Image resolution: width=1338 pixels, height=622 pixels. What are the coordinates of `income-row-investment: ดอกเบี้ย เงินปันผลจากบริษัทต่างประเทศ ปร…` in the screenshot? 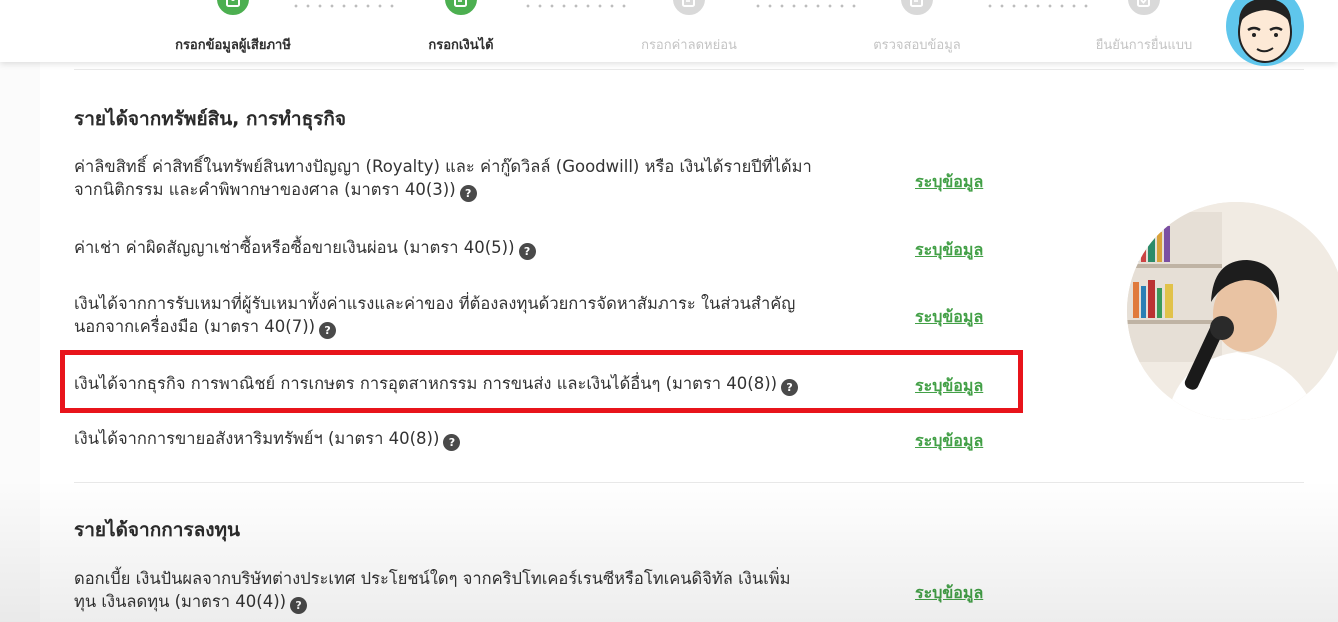 It's located at (484, 590).